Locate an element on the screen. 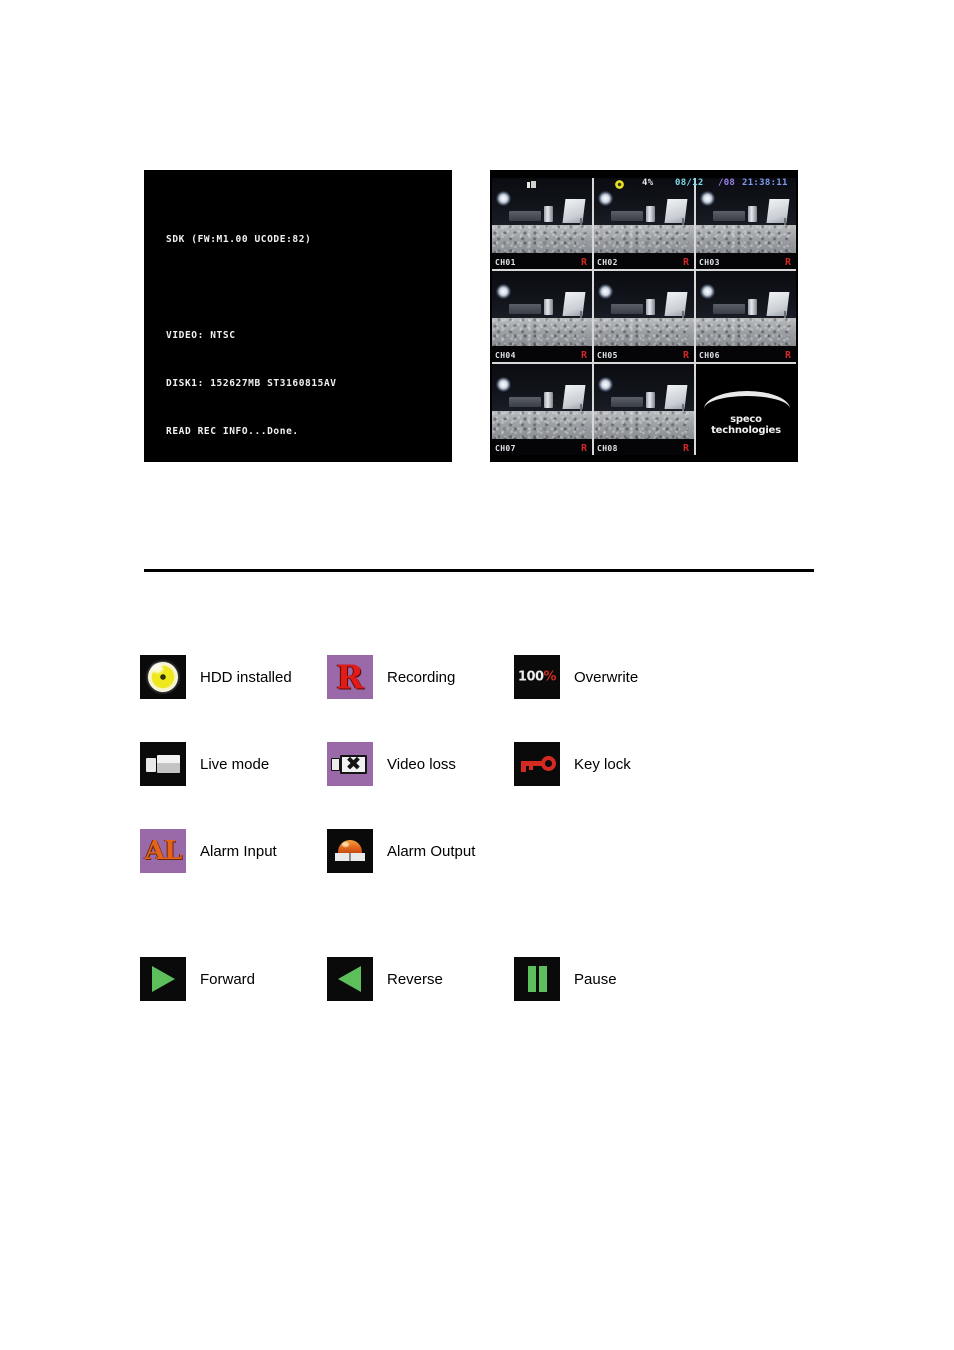  legend-entry-recording: R Recording is located at coordinates (420, 677).